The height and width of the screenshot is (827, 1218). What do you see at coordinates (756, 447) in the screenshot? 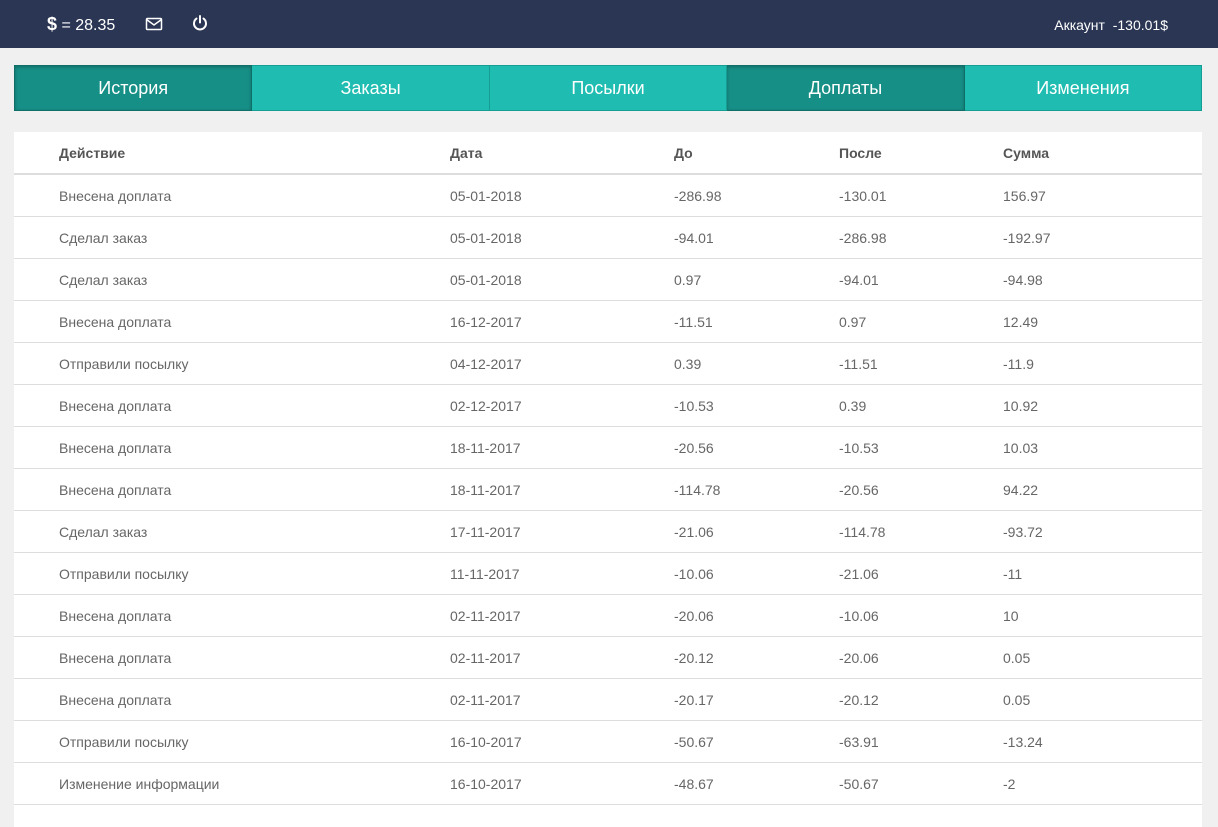
I see `cell-before: -20.56` at bounding box center [756, 447].